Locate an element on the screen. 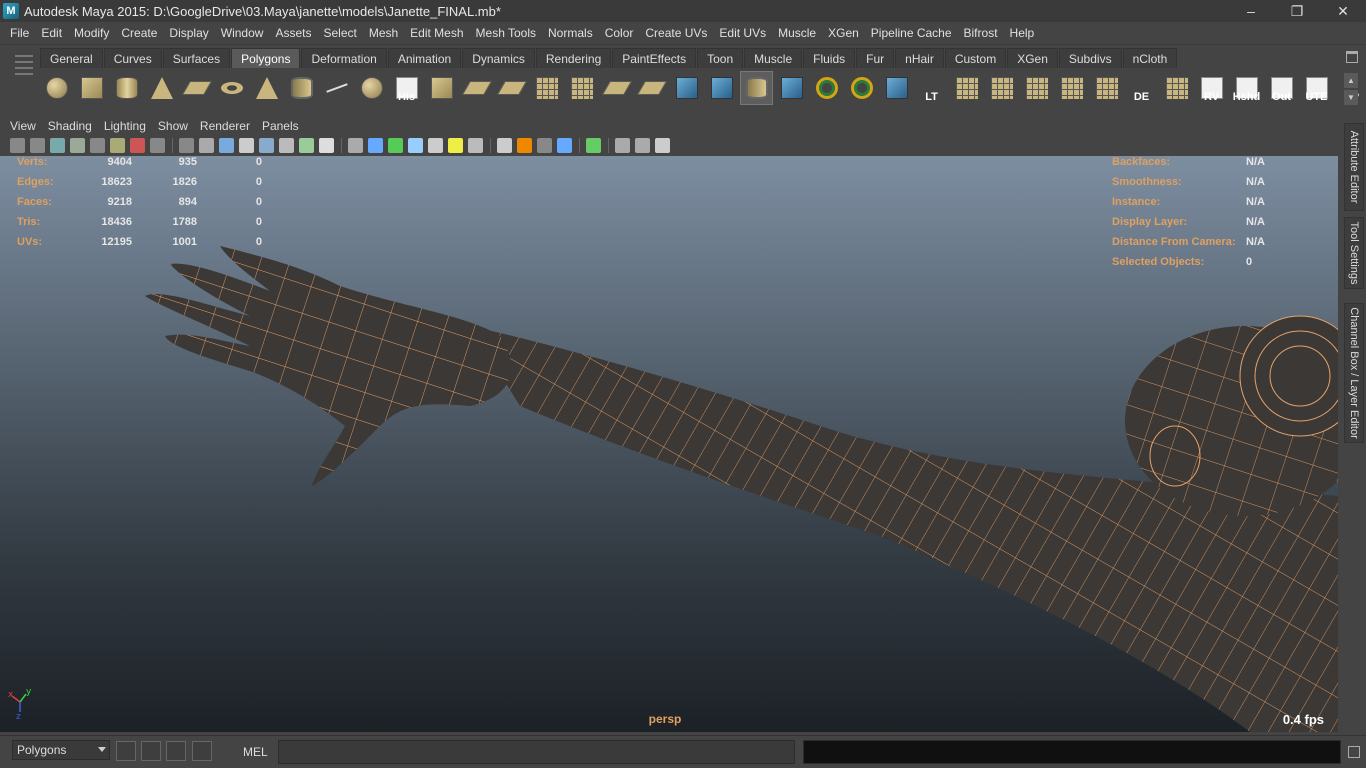  shelf-tab: XGen is located at coordinates (1032, 58).